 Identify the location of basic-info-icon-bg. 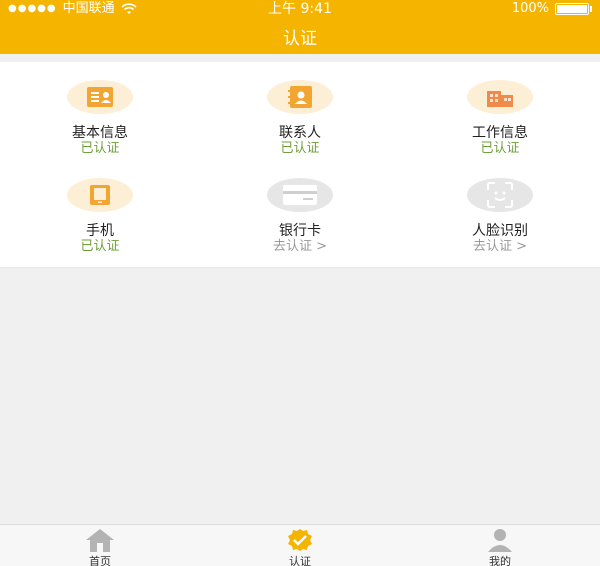
(100, 97).